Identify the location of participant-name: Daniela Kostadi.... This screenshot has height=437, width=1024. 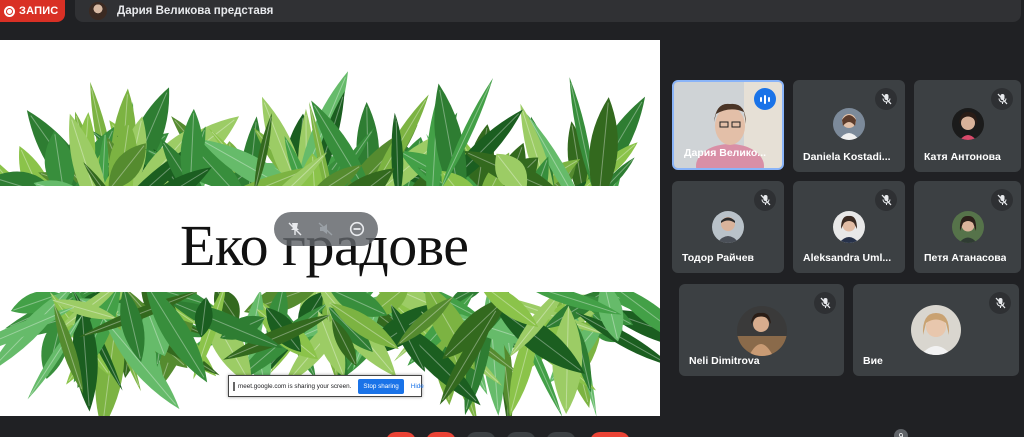
(847, 157).